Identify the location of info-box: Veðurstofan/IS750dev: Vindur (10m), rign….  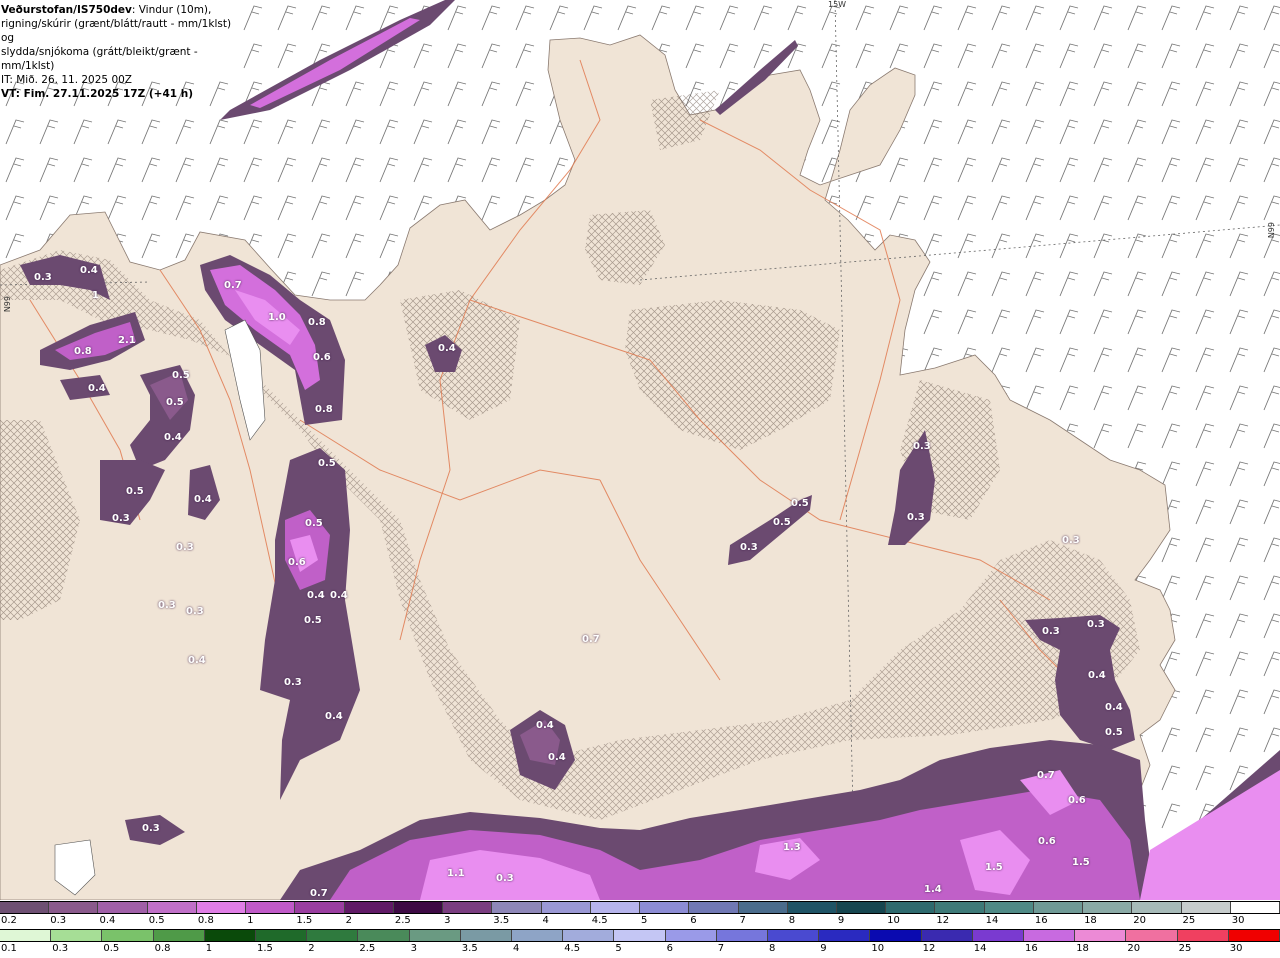
(119, 50).